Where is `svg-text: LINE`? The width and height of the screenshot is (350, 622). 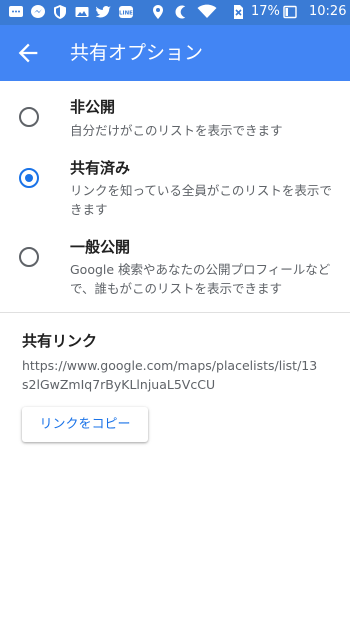
svg-text: LINE is located at coordinates (126, 14).